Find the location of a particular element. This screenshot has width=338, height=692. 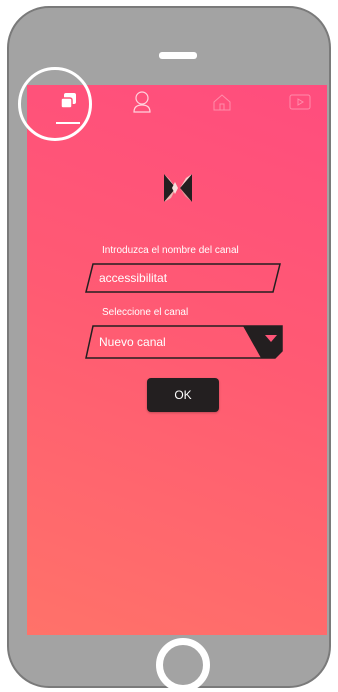

tab-play is located at coordinates (300, 102).